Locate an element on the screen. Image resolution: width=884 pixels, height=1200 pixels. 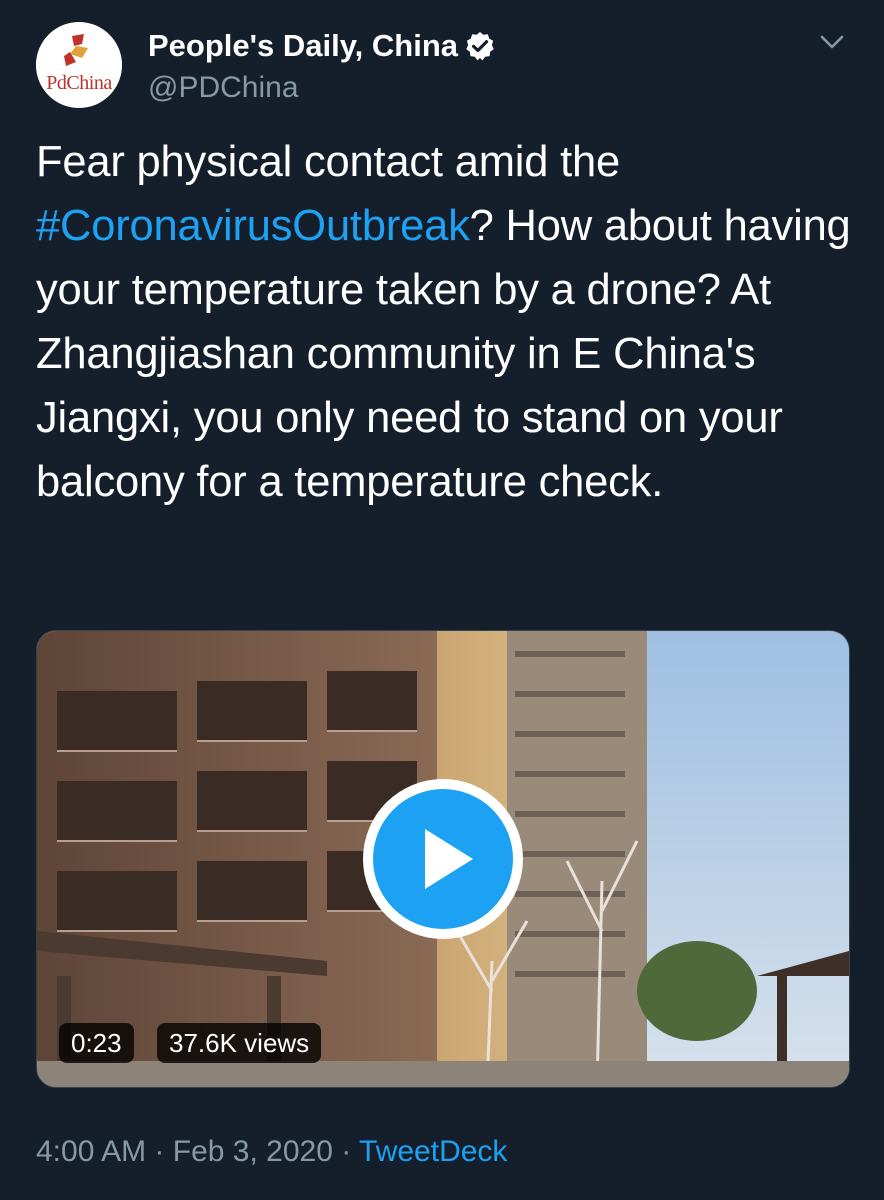
tweet-header: PdChina People's Daily, China @PDChina is located at coordinates (450, 73).